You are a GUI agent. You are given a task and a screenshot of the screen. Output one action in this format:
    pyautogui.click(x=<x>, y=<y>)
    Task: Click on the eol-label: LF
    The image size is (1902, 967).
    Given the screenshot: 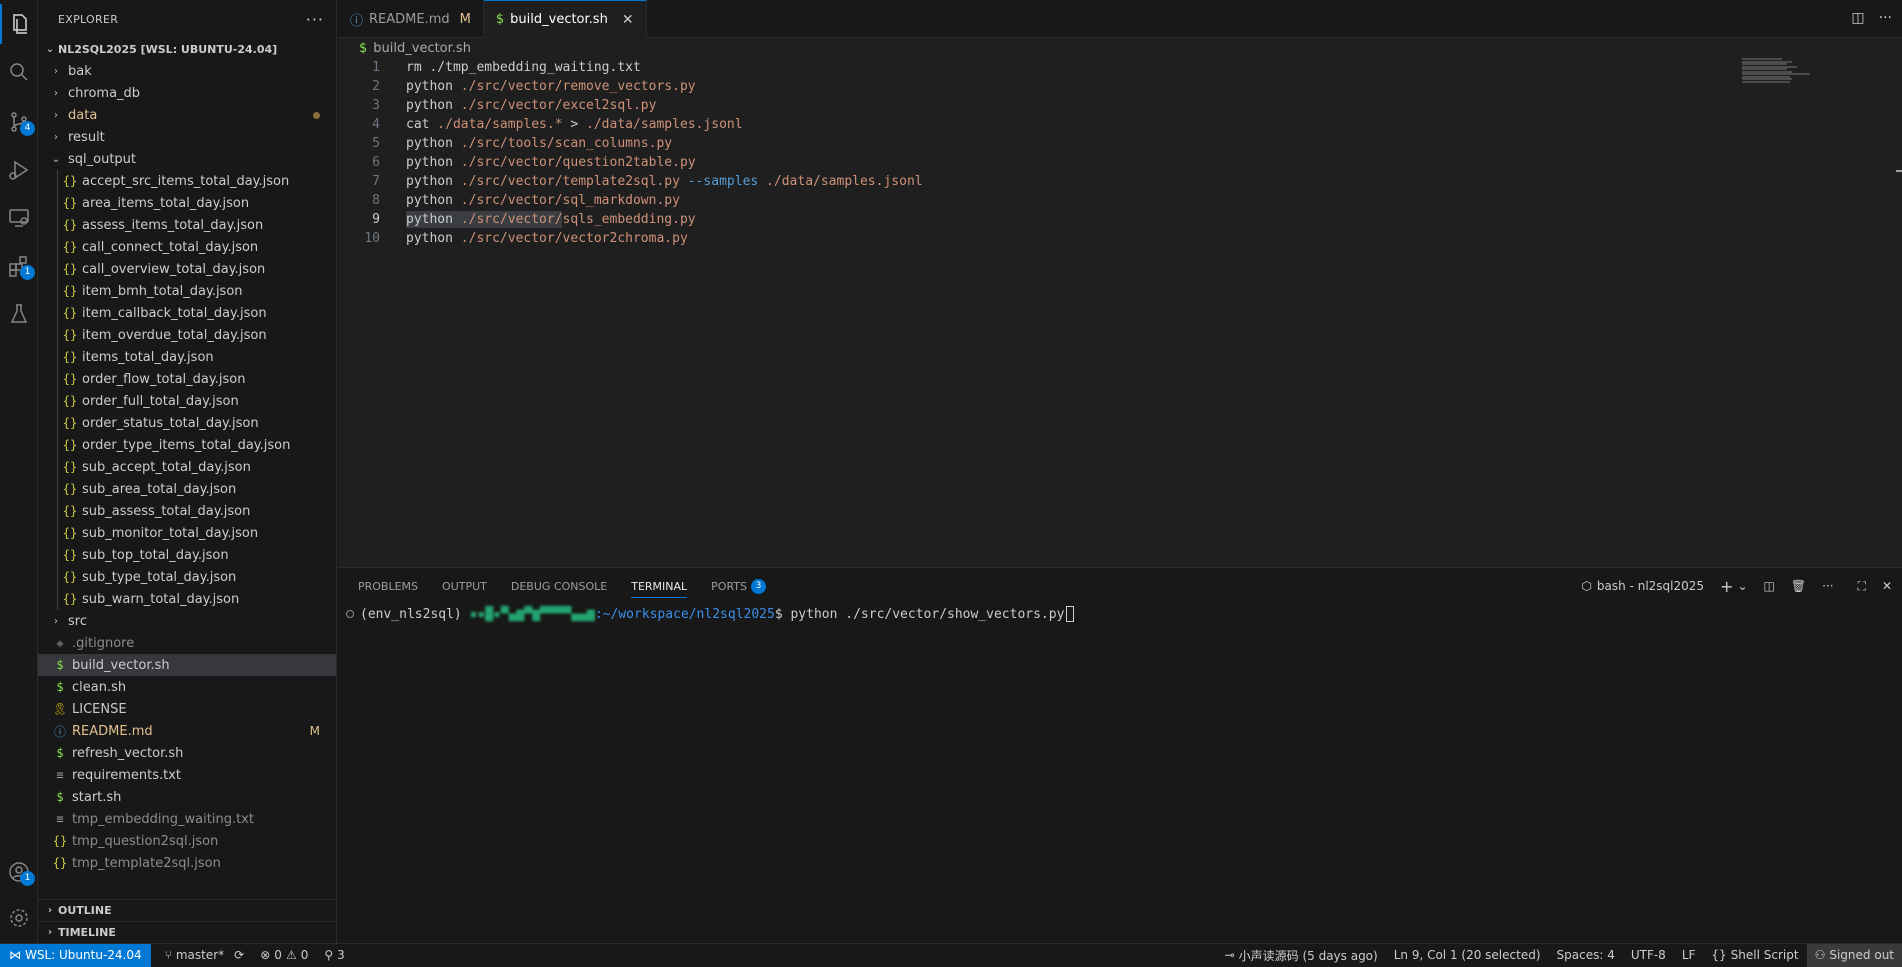 What is the action you would take?
    pyautogui.click(x=1688, y=955)
    